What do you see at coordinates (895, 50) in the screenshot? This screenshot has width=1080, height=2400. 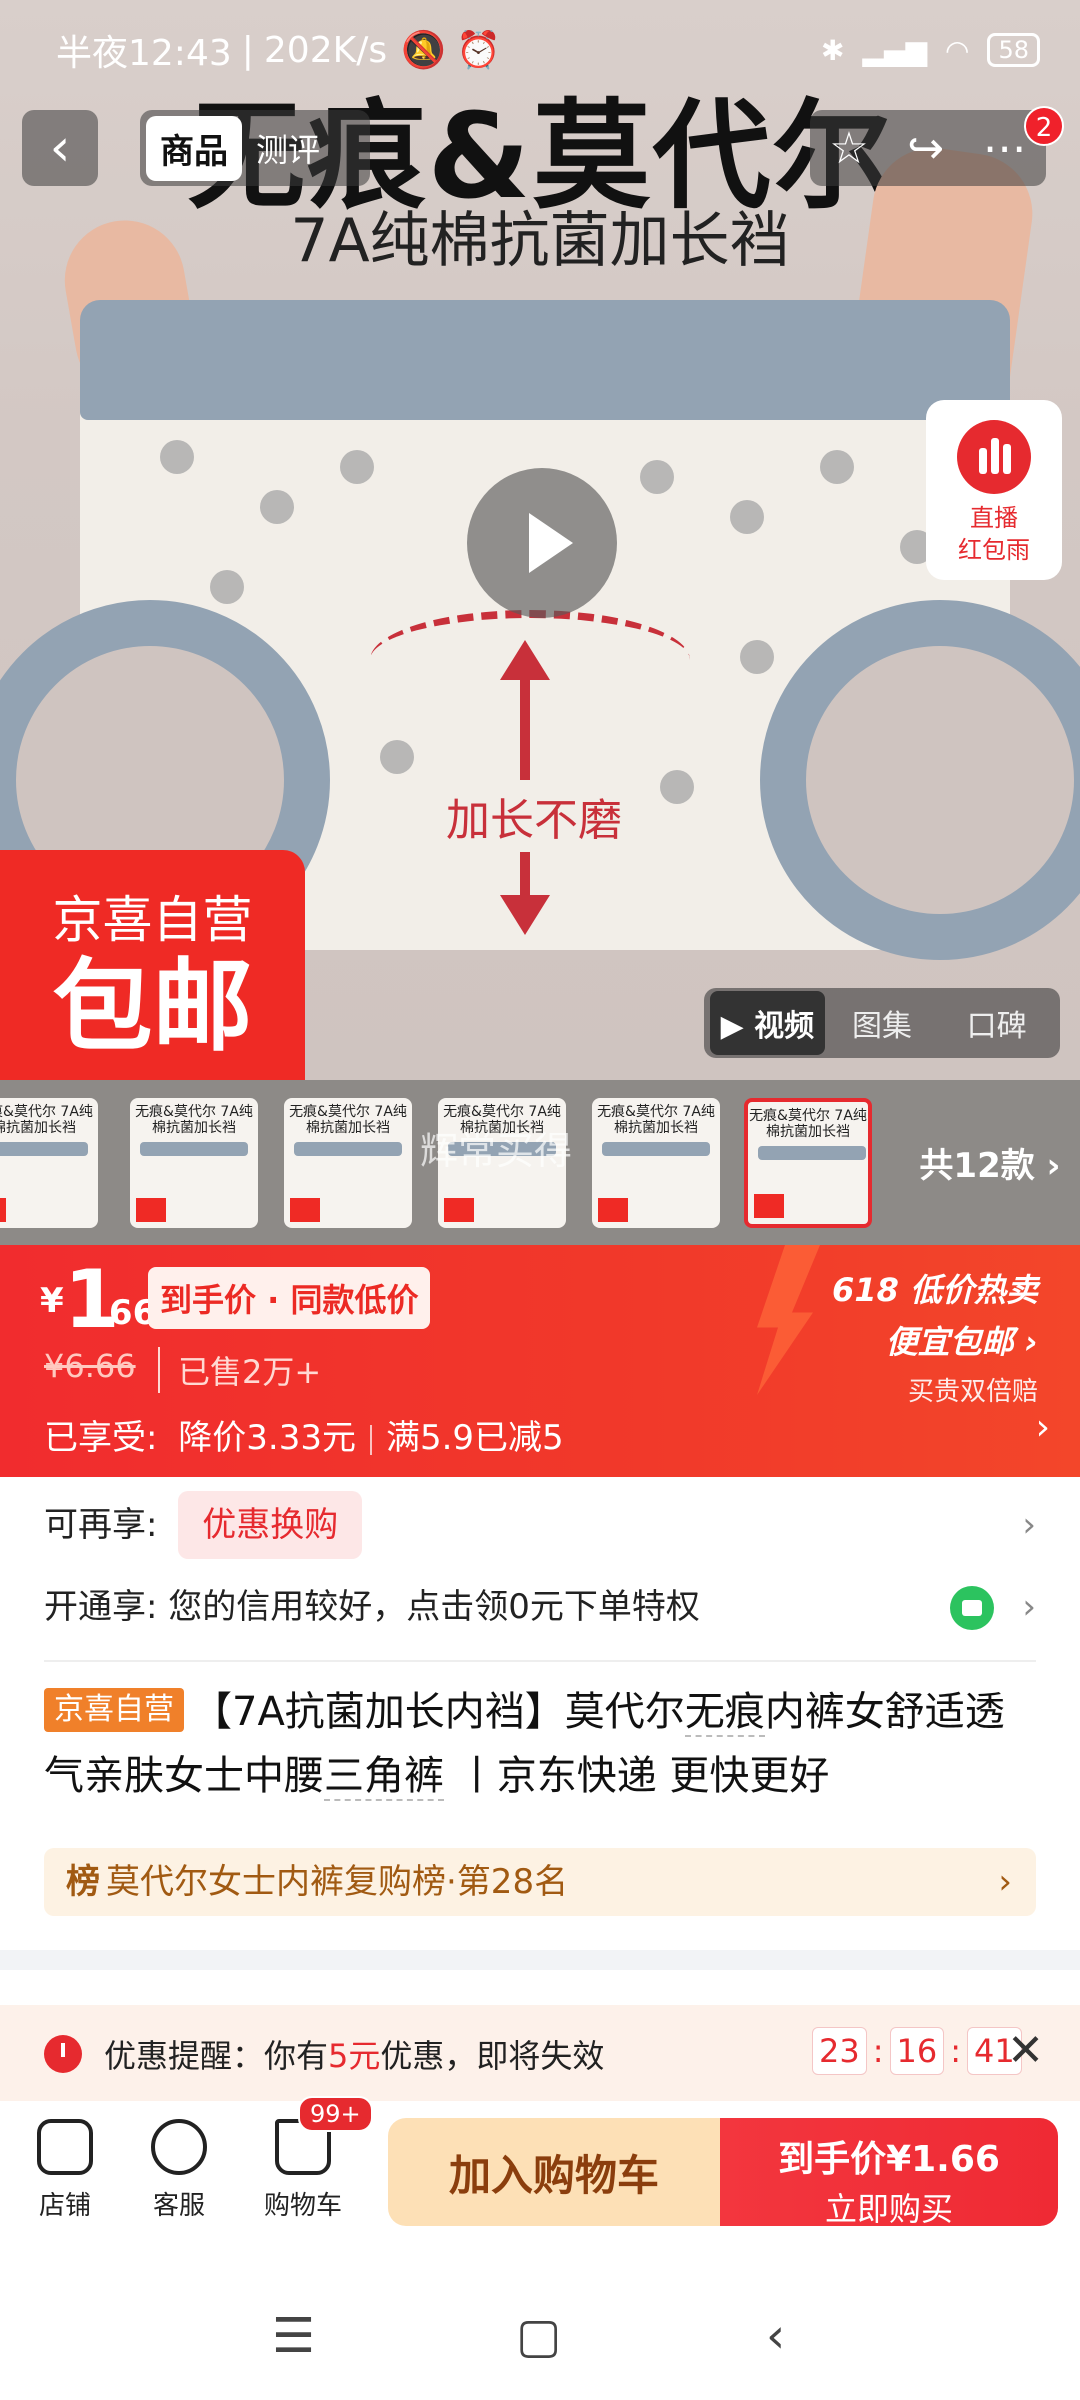 I see `signal-icon: ▂▄▆` at bounding box center [895, 50].